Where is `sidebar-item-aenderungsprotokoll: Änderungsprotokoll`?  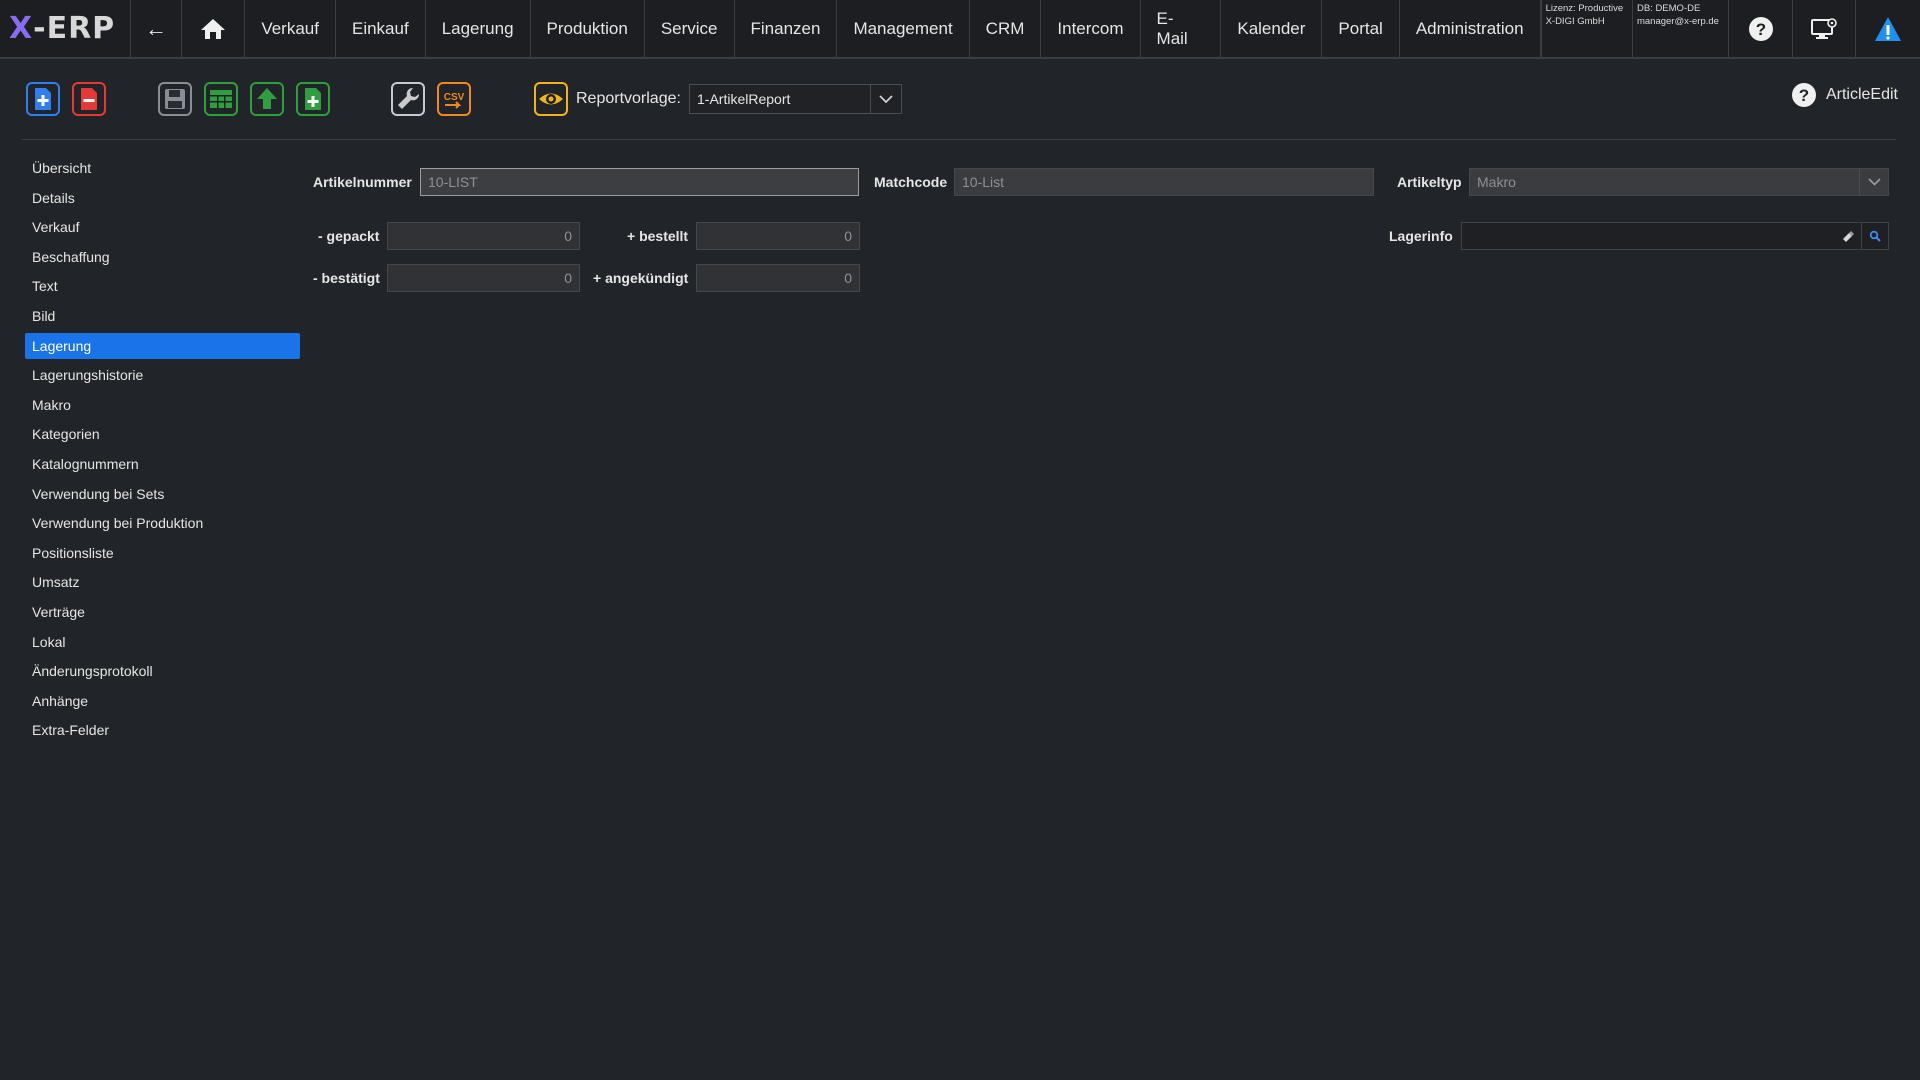 sidebar-item-aenderungsprotokoll: Änderungsprotokoll is located at coordinates (162, 671).